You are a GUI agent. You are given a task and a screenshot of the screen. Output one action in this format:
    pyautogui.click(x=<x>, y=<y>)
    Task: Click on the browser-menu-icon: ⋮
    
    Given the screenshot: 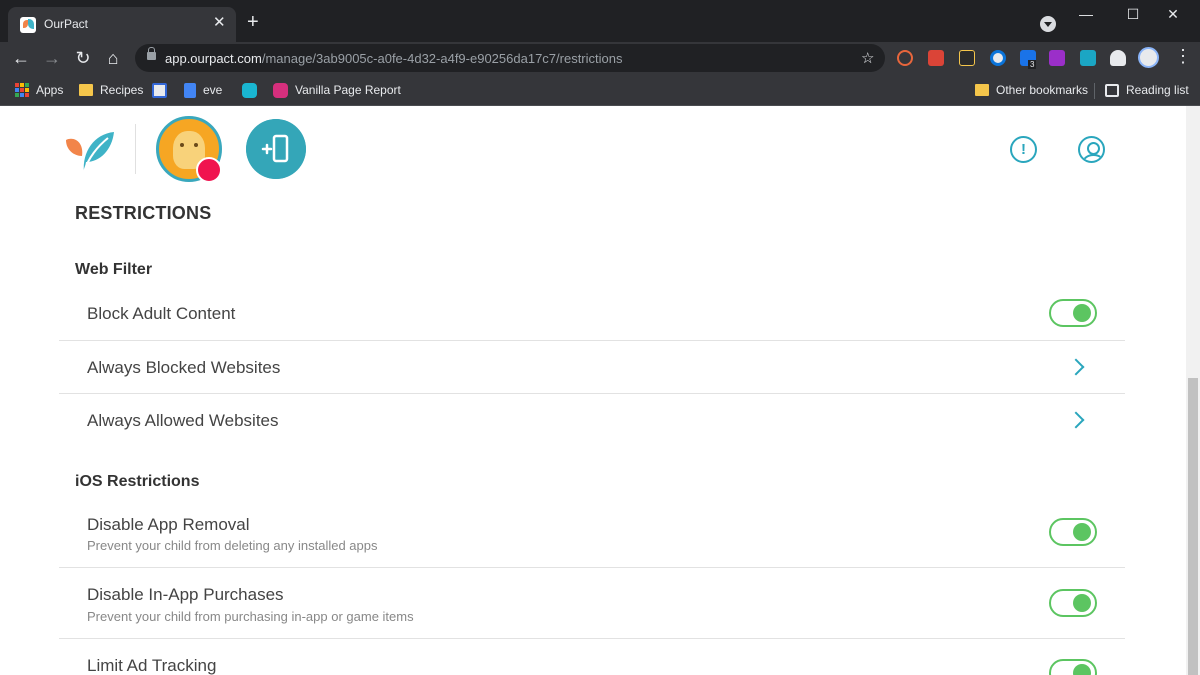 What is the action you would take?
    pyautogui.click(x=1183, y=56)
    